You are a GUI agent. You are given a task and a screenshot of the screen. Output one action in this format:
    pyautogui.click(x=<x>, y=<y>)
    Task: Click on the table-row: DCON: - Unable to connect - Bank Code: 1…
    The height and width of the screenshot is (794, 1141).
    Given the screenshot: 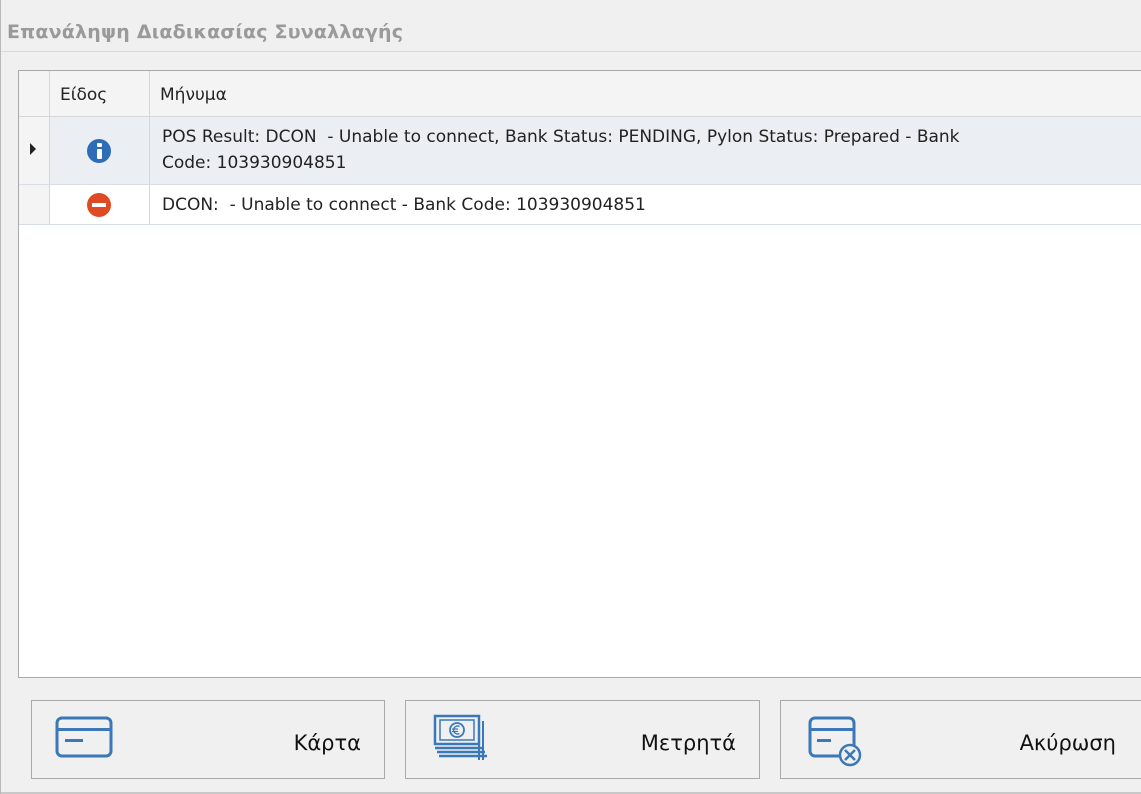 What is the action you would take?
    pyautogui.click(x=580, y=205)
    